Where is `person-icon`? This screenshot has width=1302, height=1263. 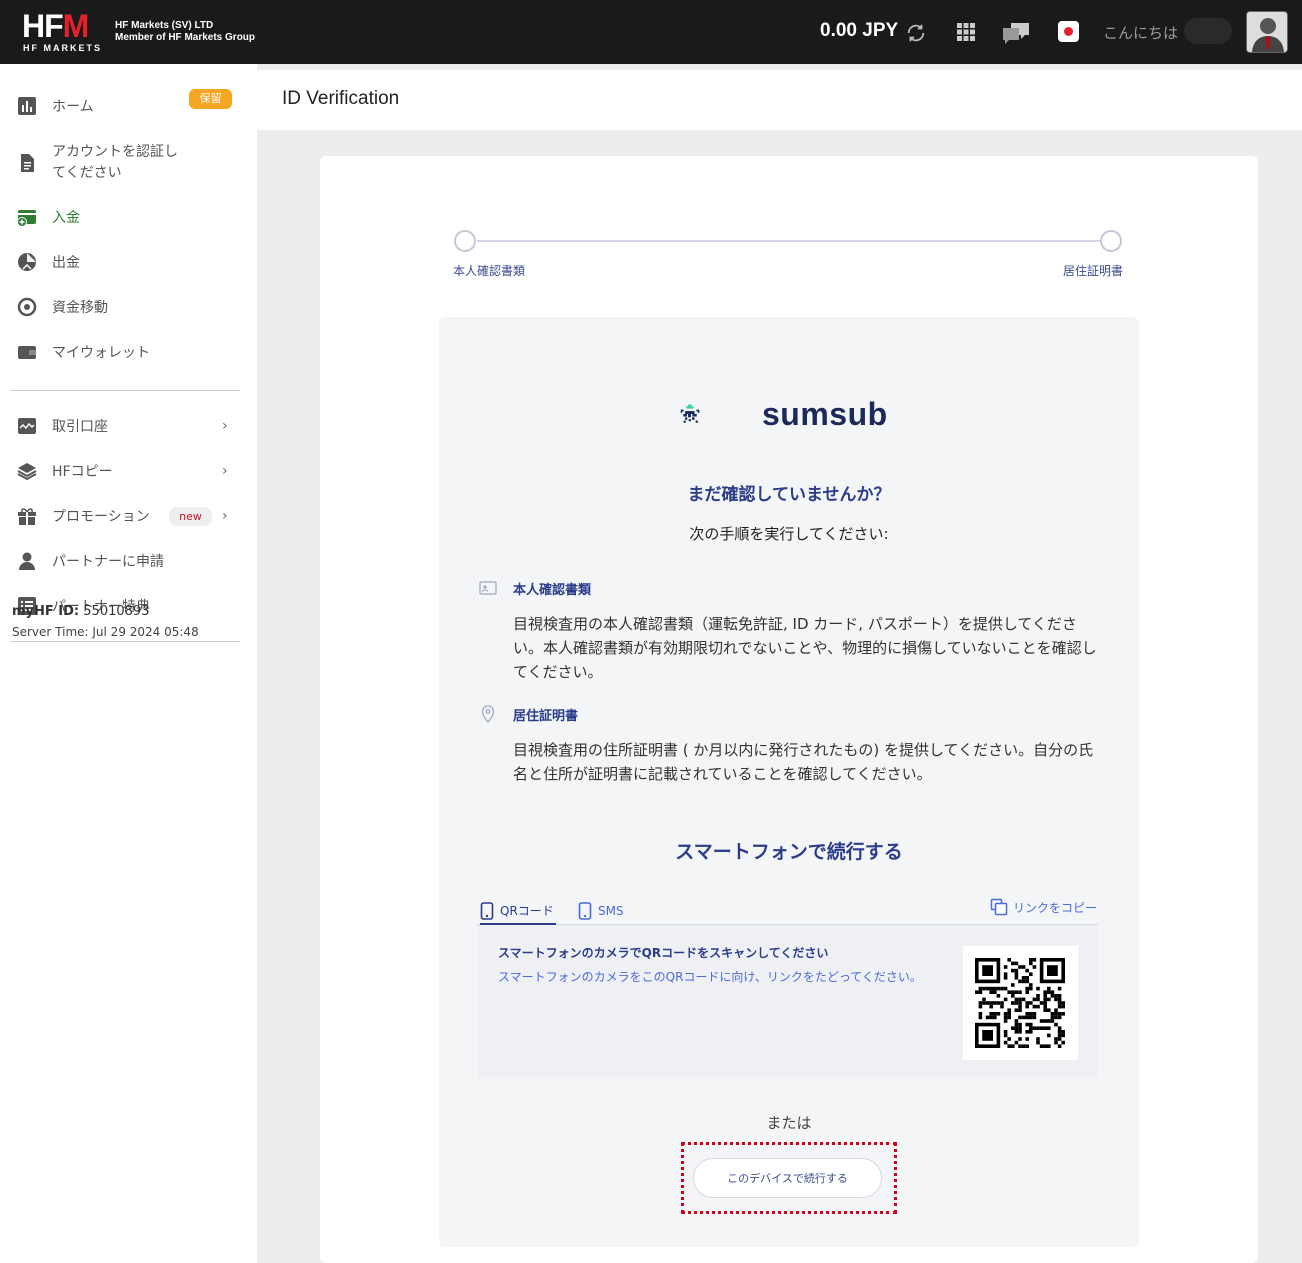 person-icon is located at coordinates (27, 561).